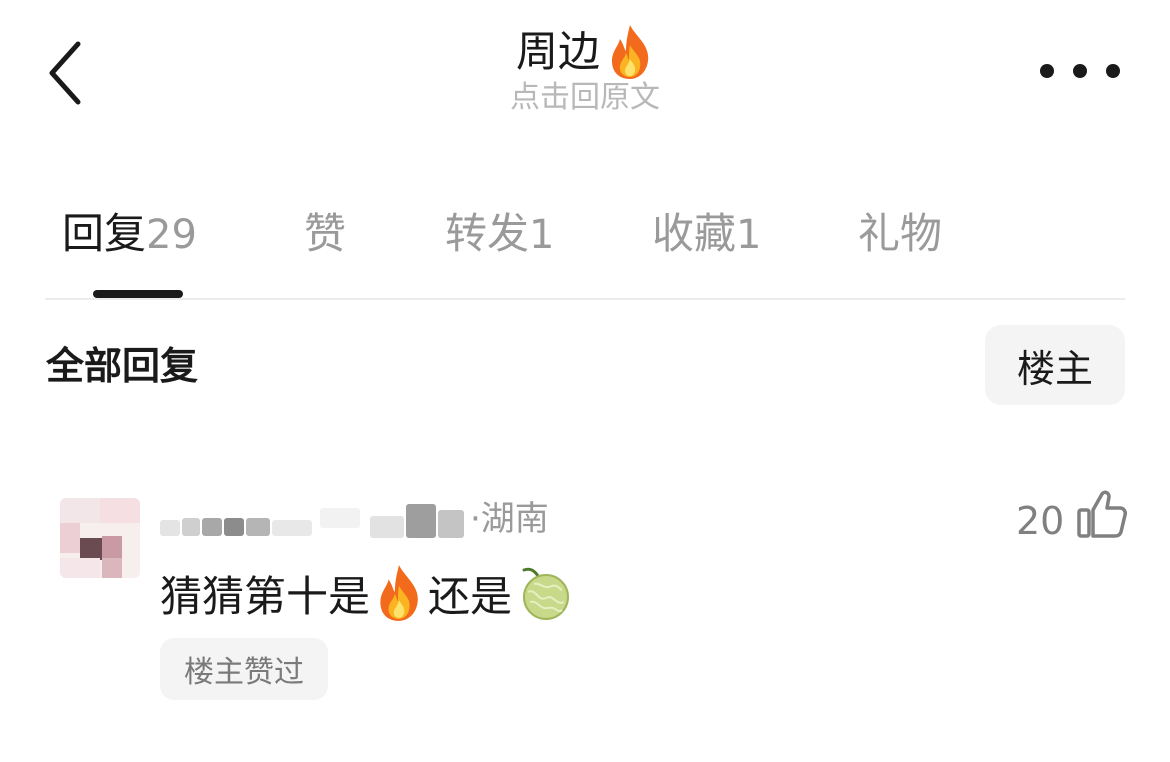 The image size is (1170, 762). I want to click on comment-text: 猜猜第十是 还是, so click(367, 593).